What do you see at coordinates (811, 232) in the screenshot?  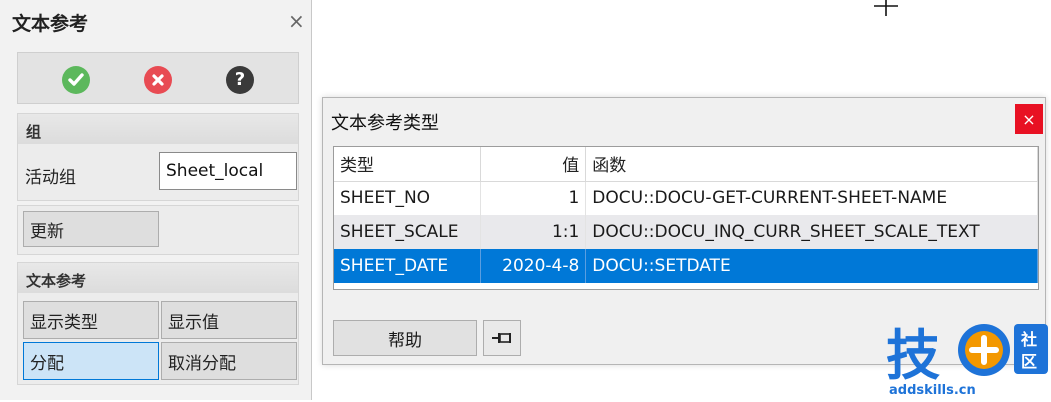 I see `cell-function: DOCU::DOCU_INQ_CURR_SHEET_SCALE_TEXT` at bounding box center [811, 232].